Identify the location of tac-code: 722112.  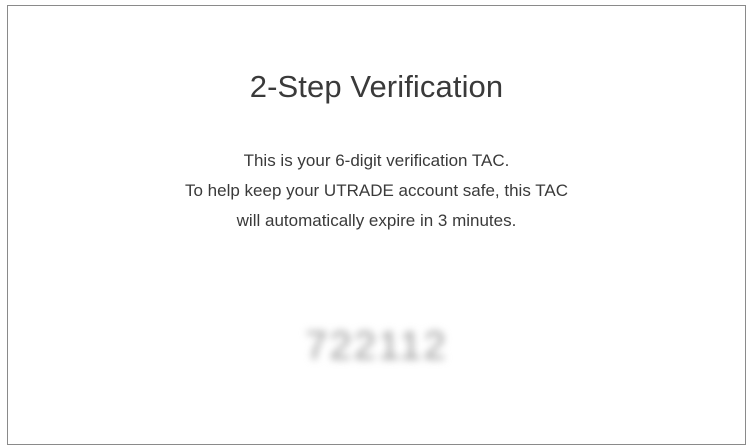
(376, 346).